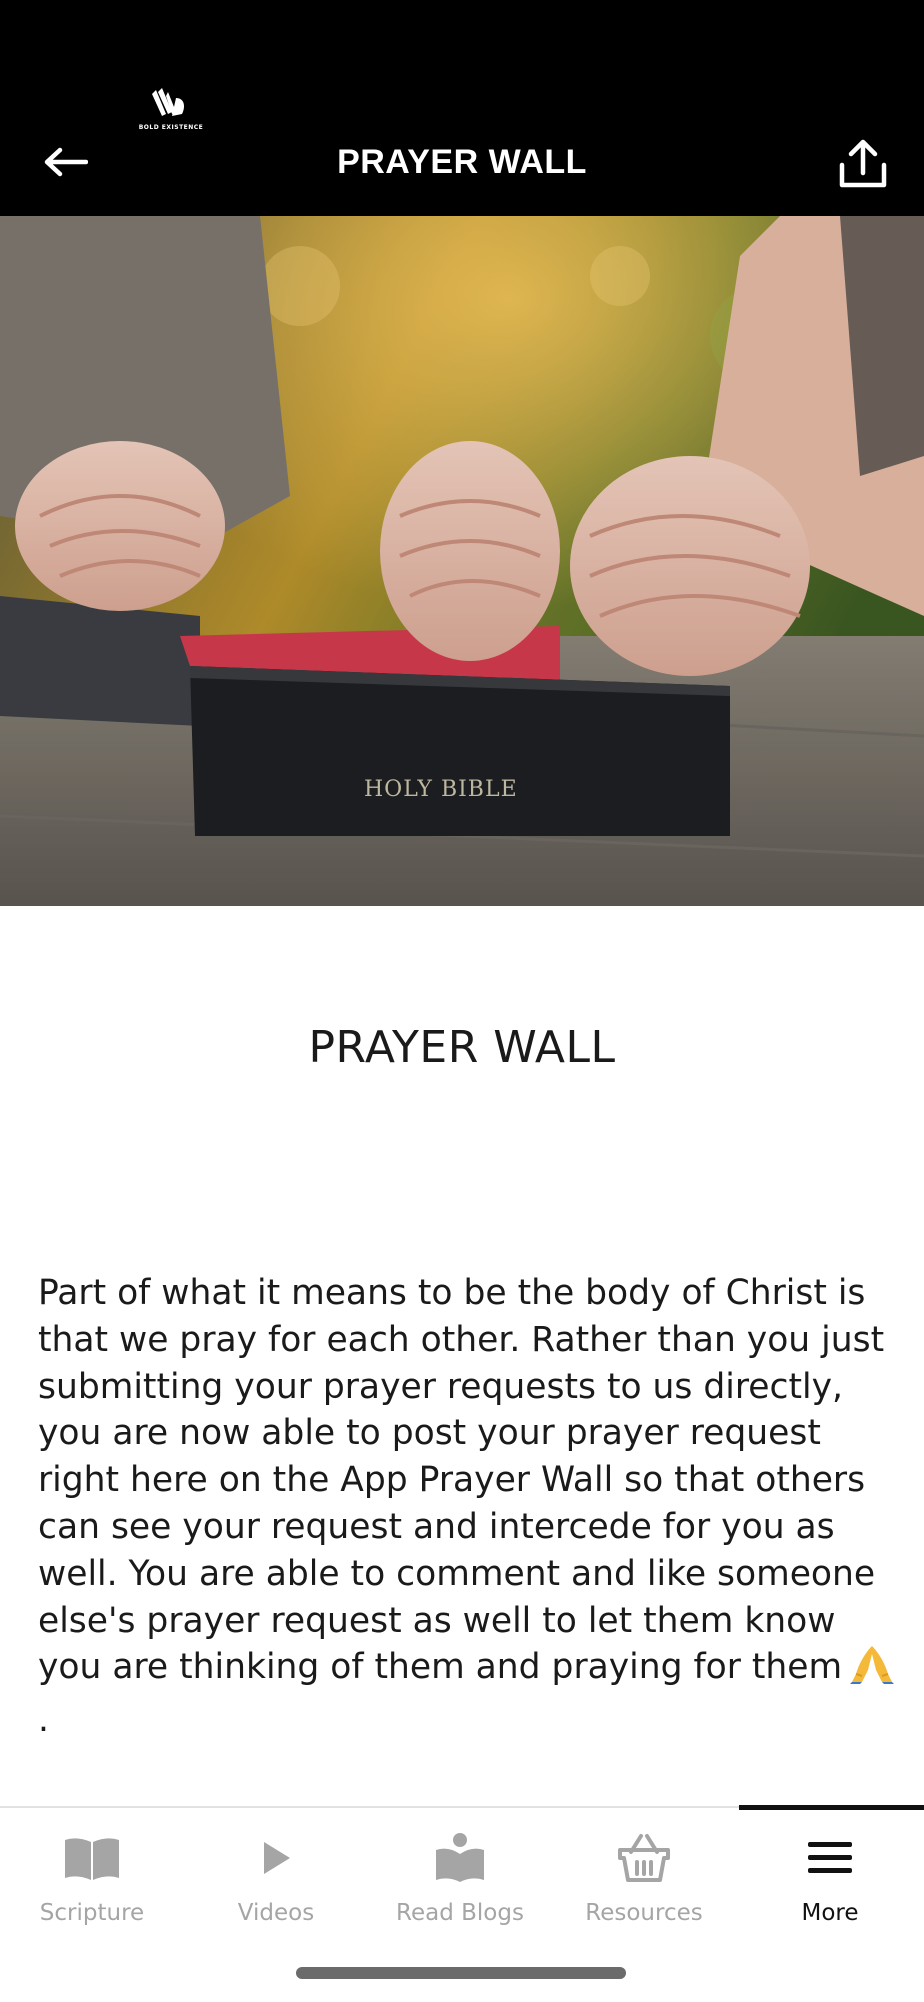 The width and height of the screenshot is (924, 2002). I want to click on tab-videos: Videos, so click(276, 1886).